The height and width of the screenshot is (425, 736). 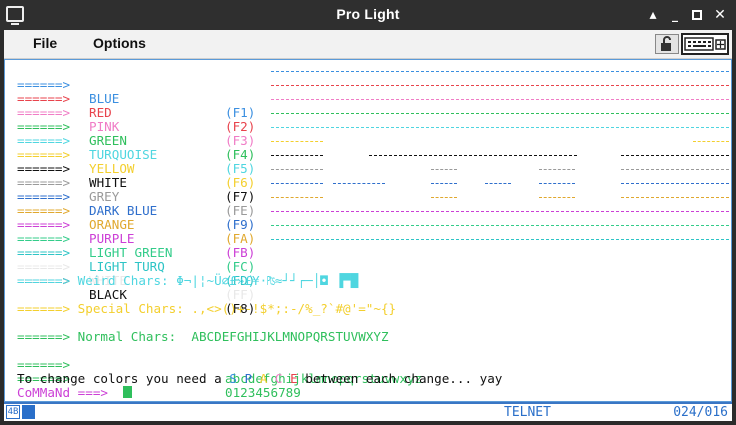 I want to click on lock-button, so click(x=667, y=44).